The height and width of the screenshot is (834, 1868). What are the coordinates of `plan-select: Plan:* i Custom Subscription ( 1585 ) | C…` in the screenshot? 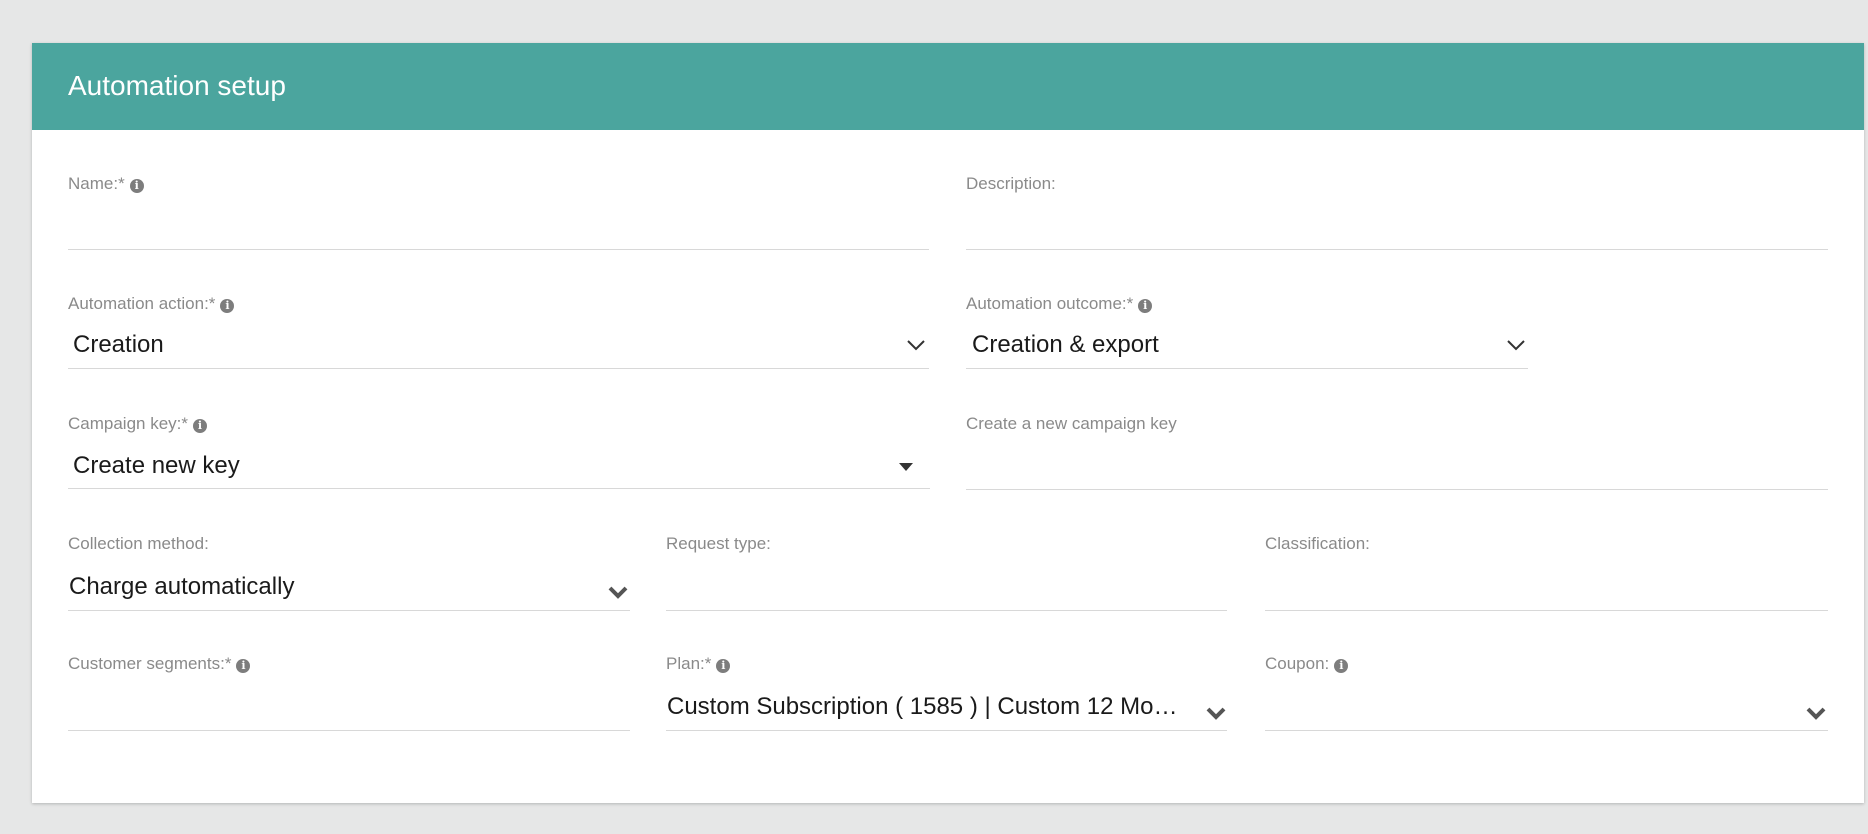 It's located at (946, 694).